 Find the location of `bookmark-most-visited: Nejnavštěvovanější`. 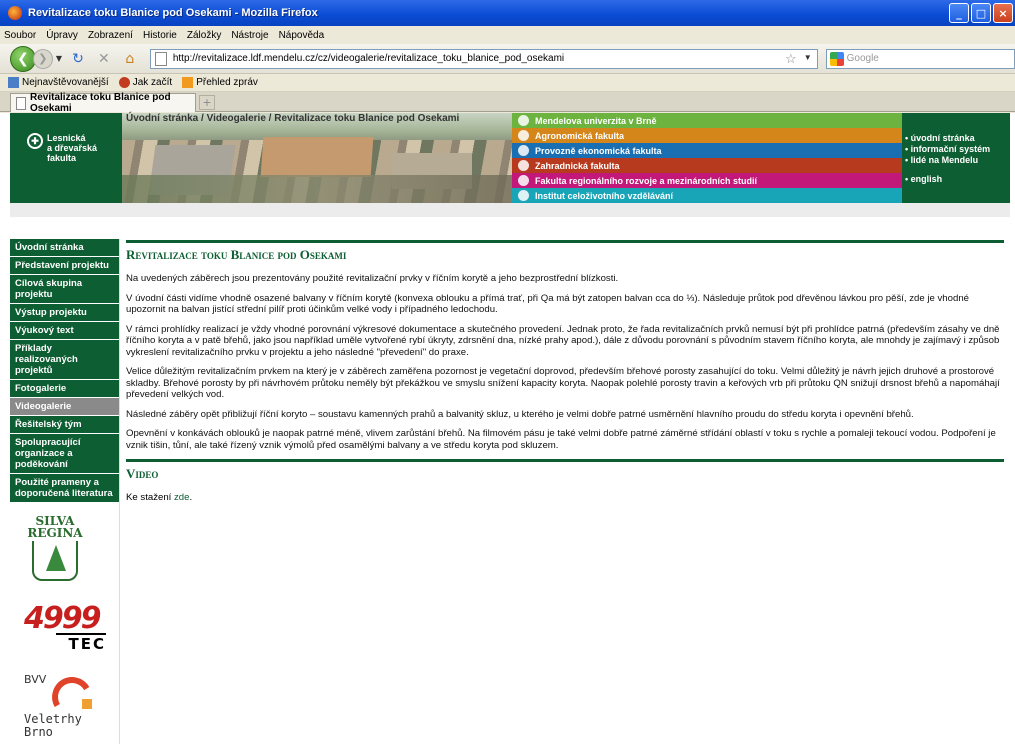

bookmark-most-visited: Nejnavštěvovanější is located at coordinates (58, 82).